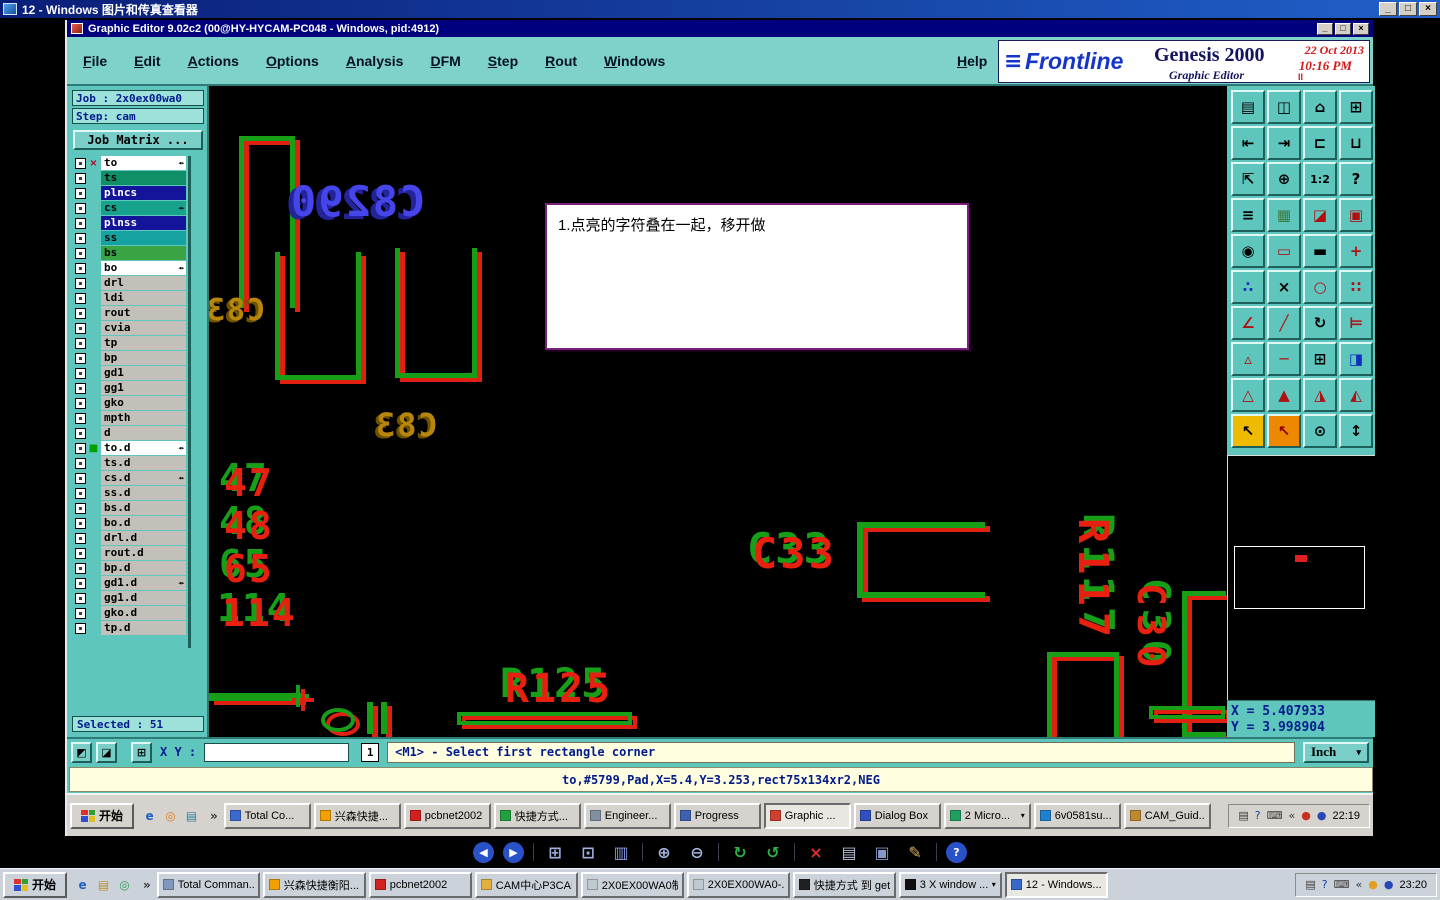  I want to click on tool-button-19: ▬, so click(1320, 251).